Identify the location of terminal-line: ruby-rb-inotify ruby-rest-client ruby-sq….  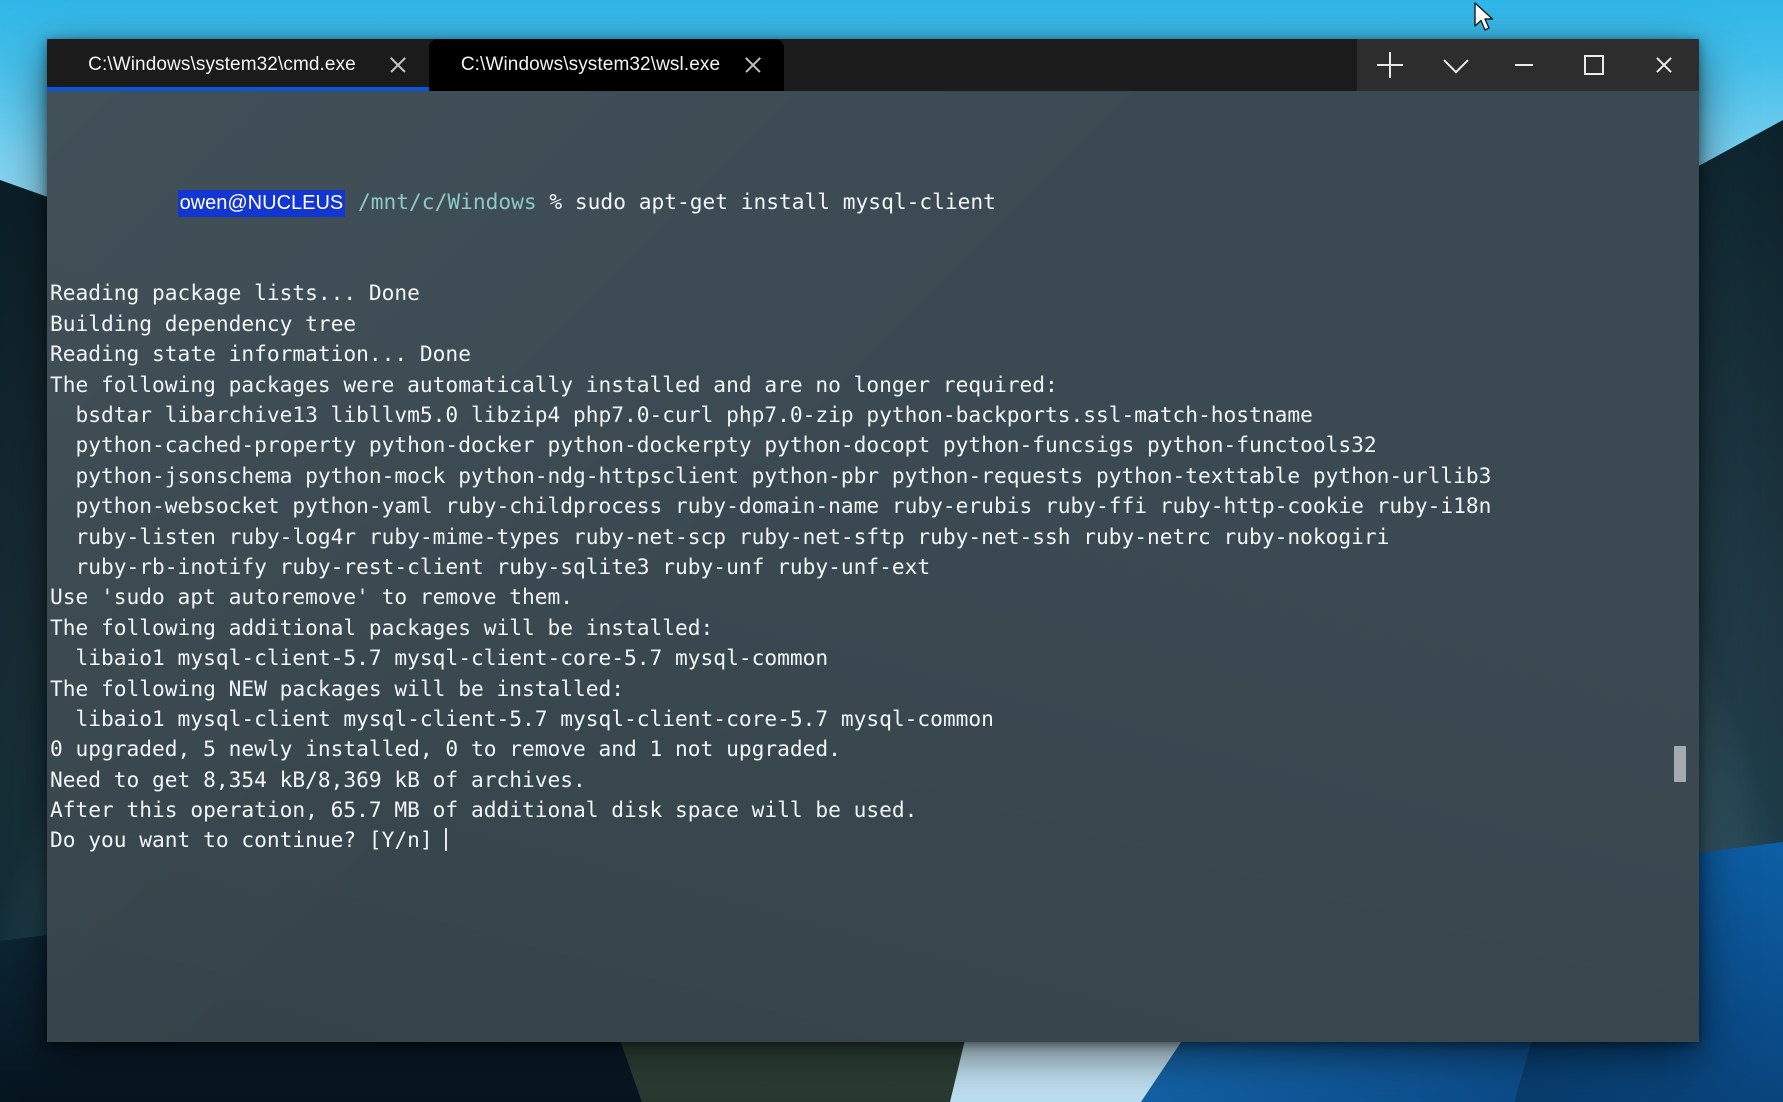
(490, 566).